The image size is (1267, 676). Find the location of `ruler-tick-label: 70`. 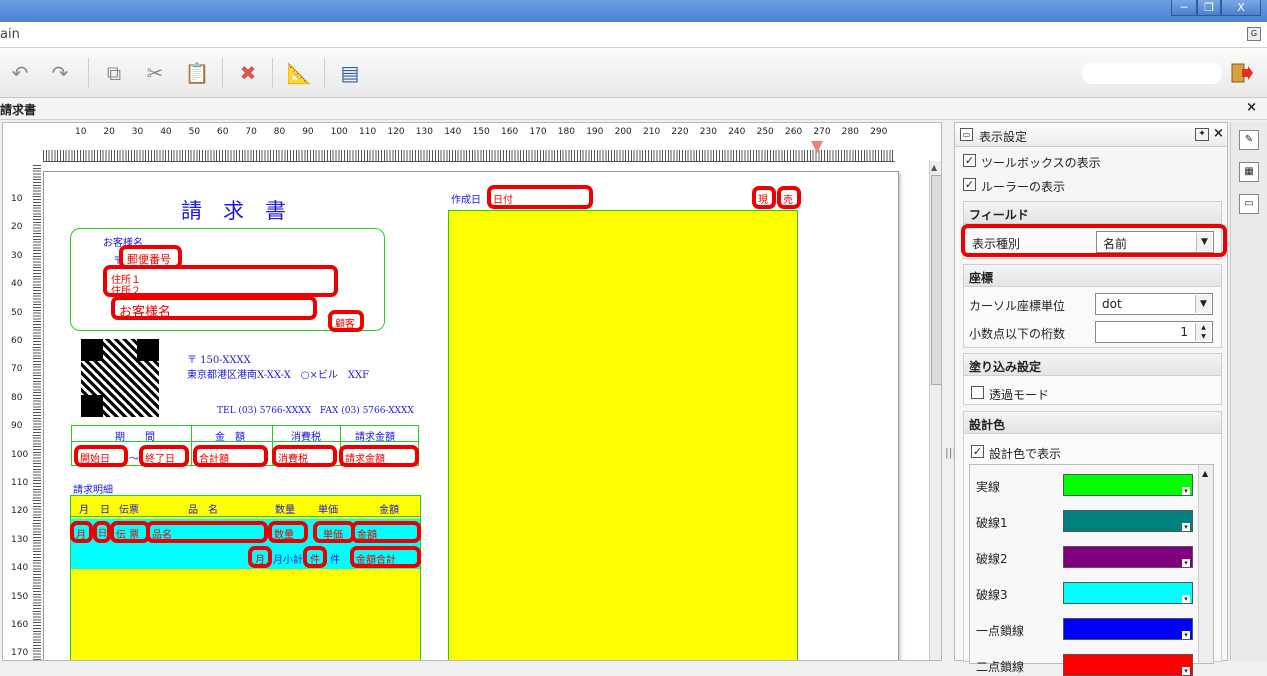

ruler-tick-label: 70 is located at coordinates (251, 132).